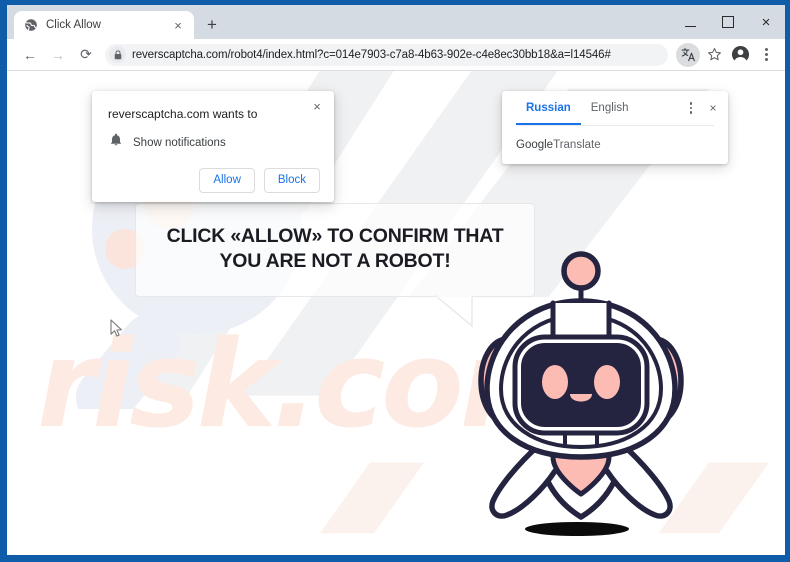  What do you see at coordinates (30, 55) in the screenshot?
I see `back-button: ←` at bounding box center [30, 55].